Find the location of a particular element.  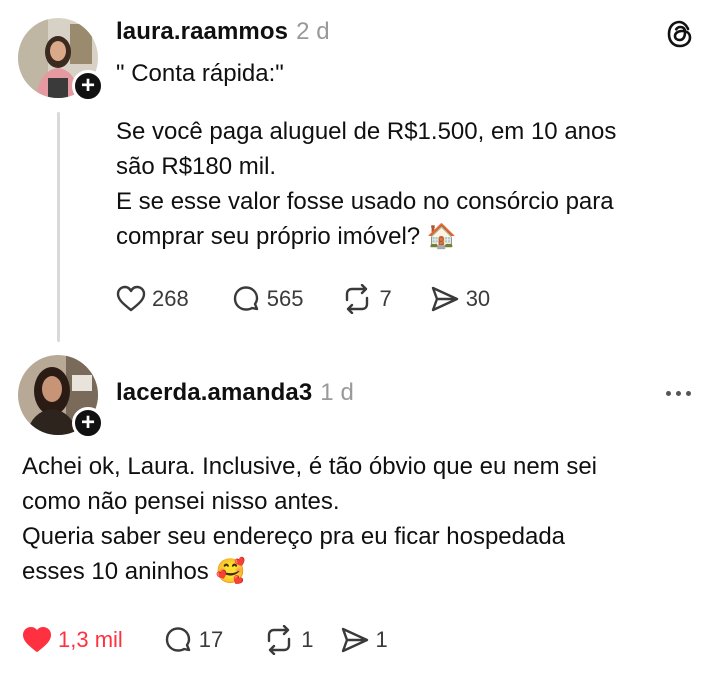

repost-button: 7 is located at coordinates (366, 299).